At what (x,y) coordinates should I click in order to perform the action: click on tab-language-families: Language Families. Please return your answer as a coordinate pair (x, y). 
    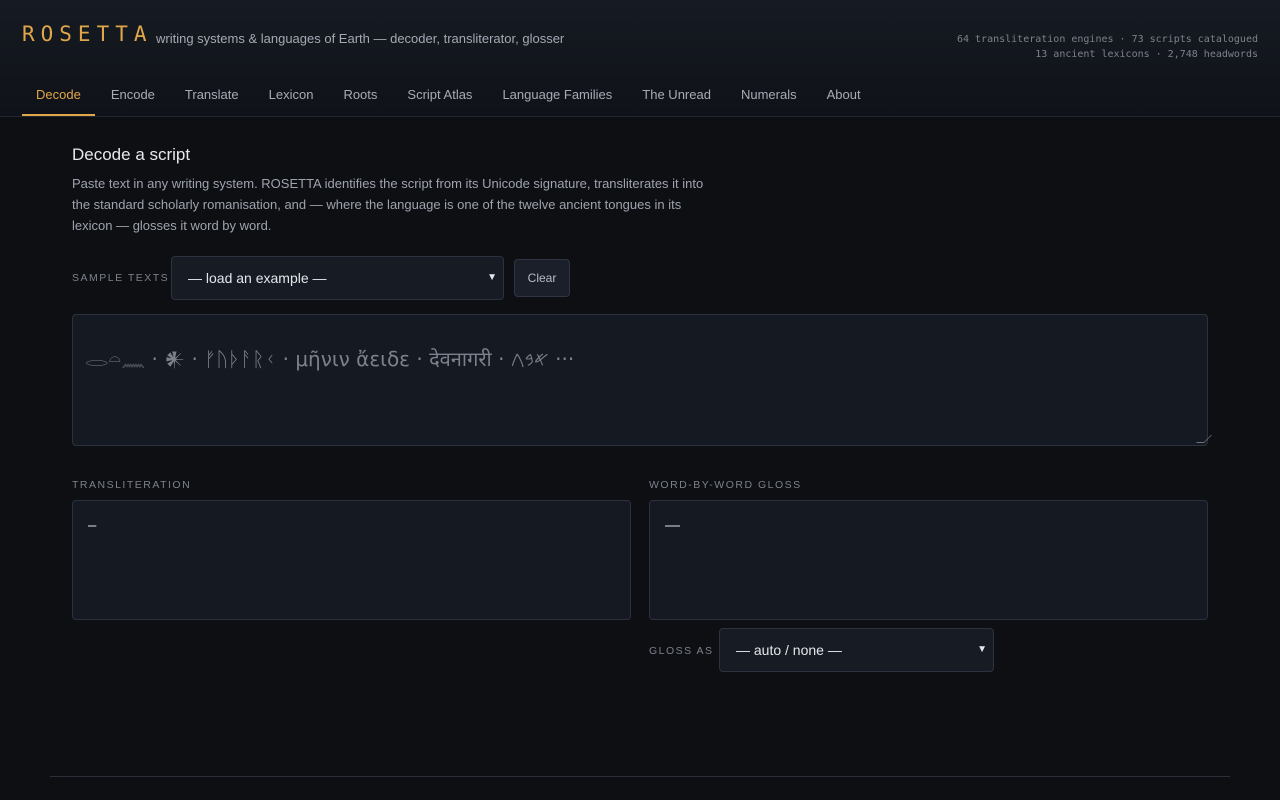
    Looking at the image, I should click on (557, 96).